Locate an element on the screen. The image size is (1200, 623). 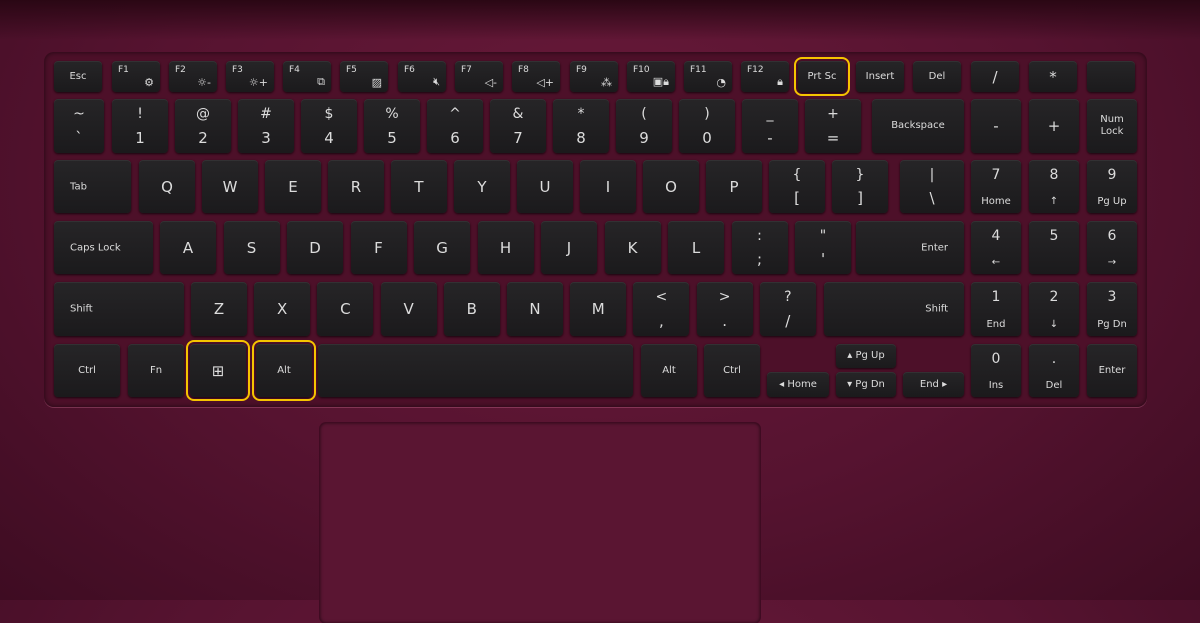
key-f12: F12 🔒︎ is located at coordinates (765, 76).